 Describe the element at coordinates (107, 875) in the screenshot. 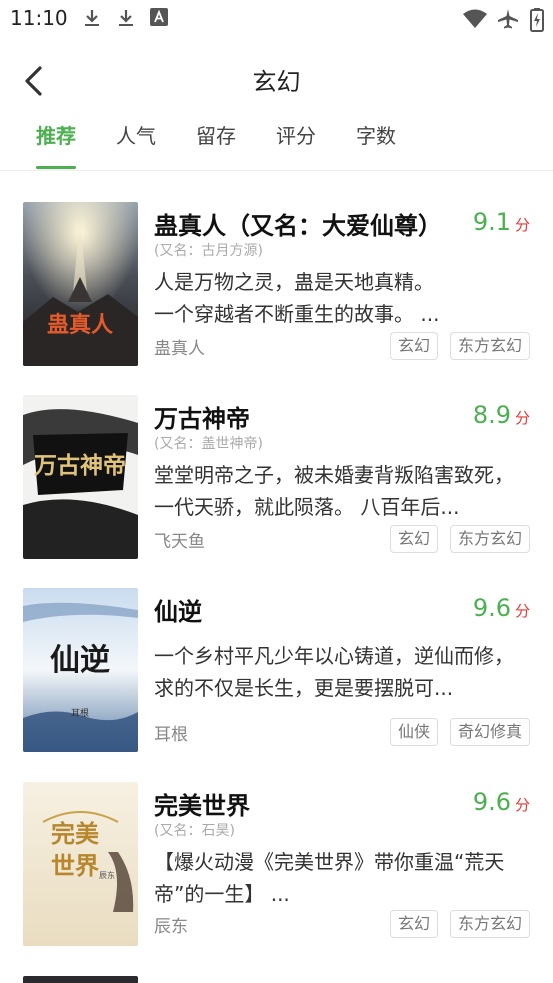

I see `cover-author: 辰东` at that location.